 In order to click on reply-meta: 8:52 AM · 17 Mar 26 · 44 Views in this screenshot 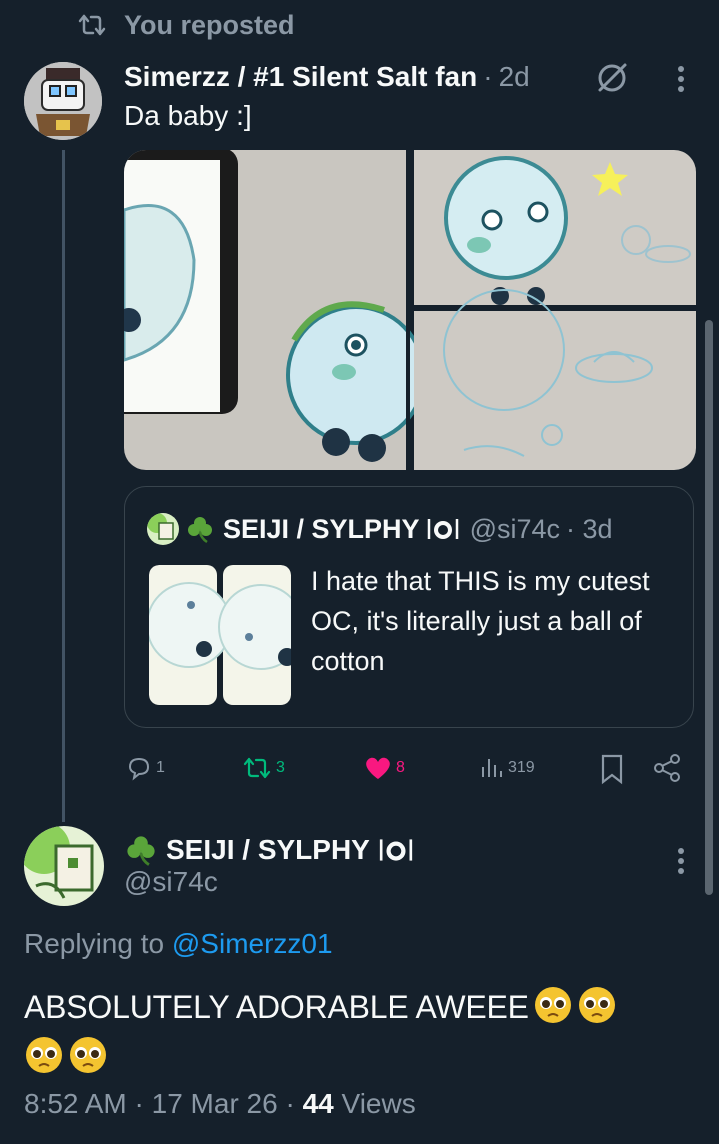, I will do `click(220, 1103)`.